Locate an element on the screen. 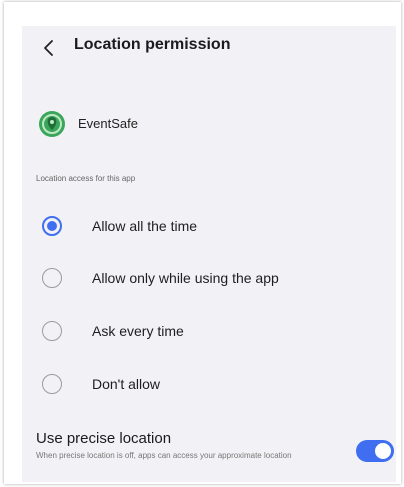 This screenshot has width=404, height=487. back-arrow-icon is located at coordinates (48, 48).